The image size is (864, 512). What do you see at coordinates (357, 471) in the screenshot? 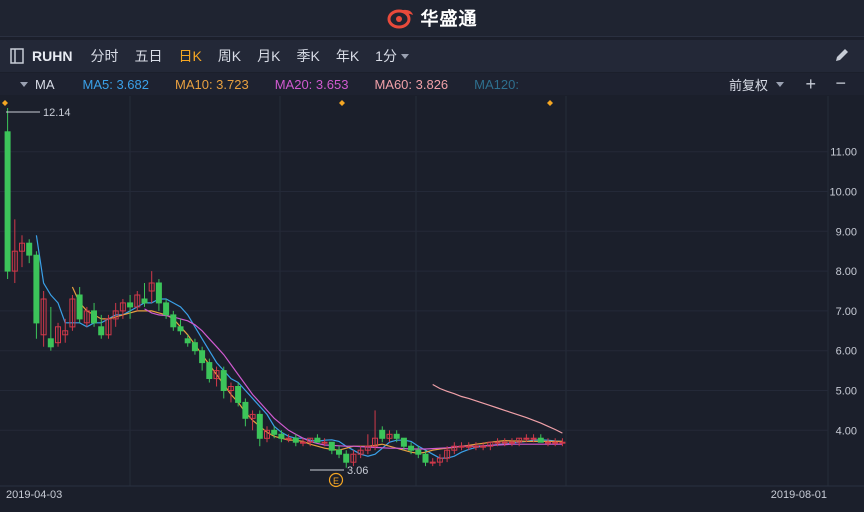
I see `low-price-label: 3.06` at bounding box center [357, 471].